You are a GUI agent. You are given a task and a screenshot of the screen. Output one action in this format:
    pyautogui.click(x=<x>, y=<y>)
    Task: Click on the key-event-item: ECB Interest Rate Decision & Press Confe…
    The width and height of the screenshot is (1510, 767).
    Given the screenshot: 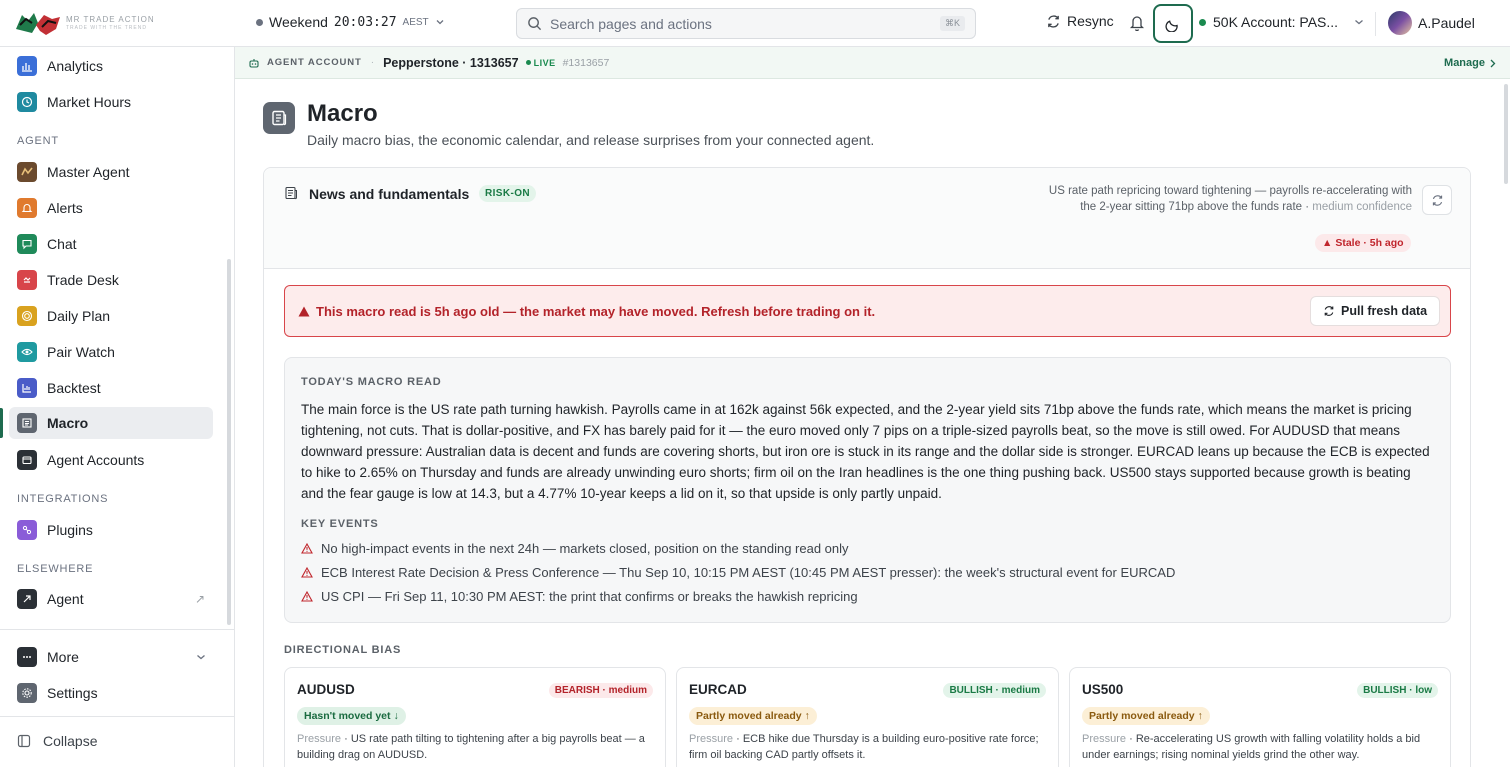 What is the action you would take?
    pyautogui.click(x=738, y=572)
    